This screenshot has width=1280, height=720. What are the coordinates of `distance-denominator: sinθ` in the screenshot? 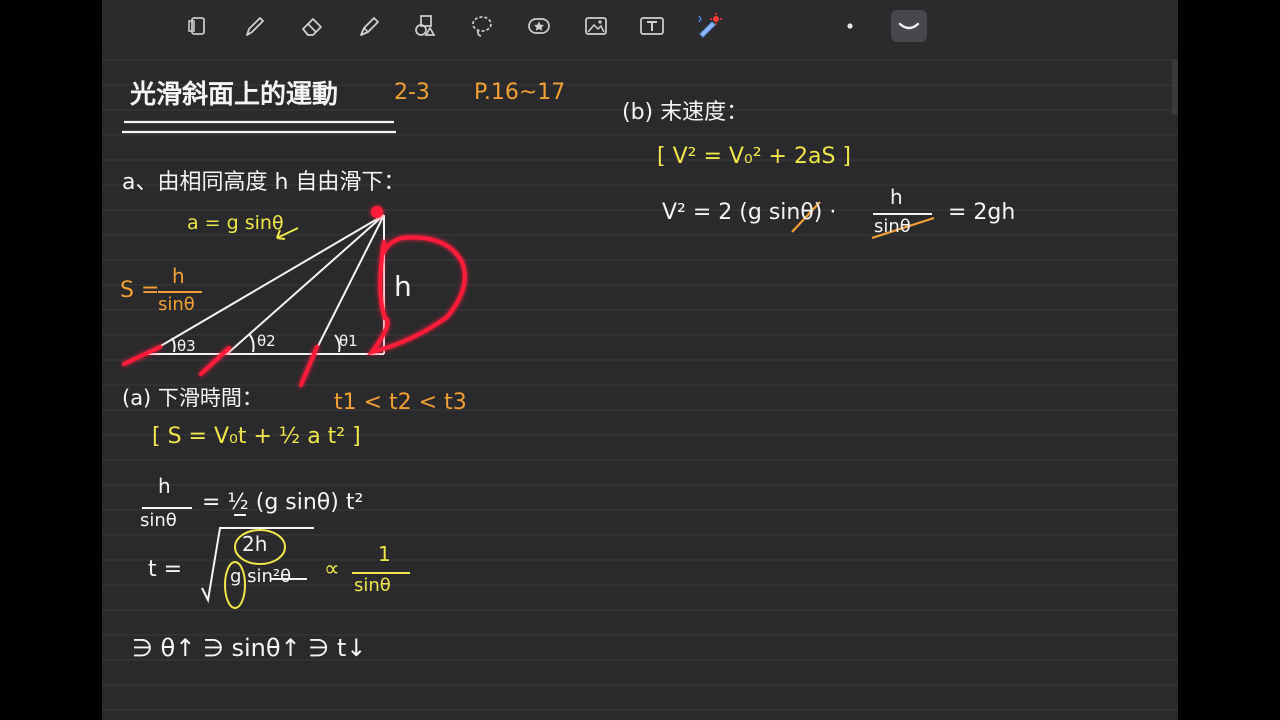 It's located at (176, 304).